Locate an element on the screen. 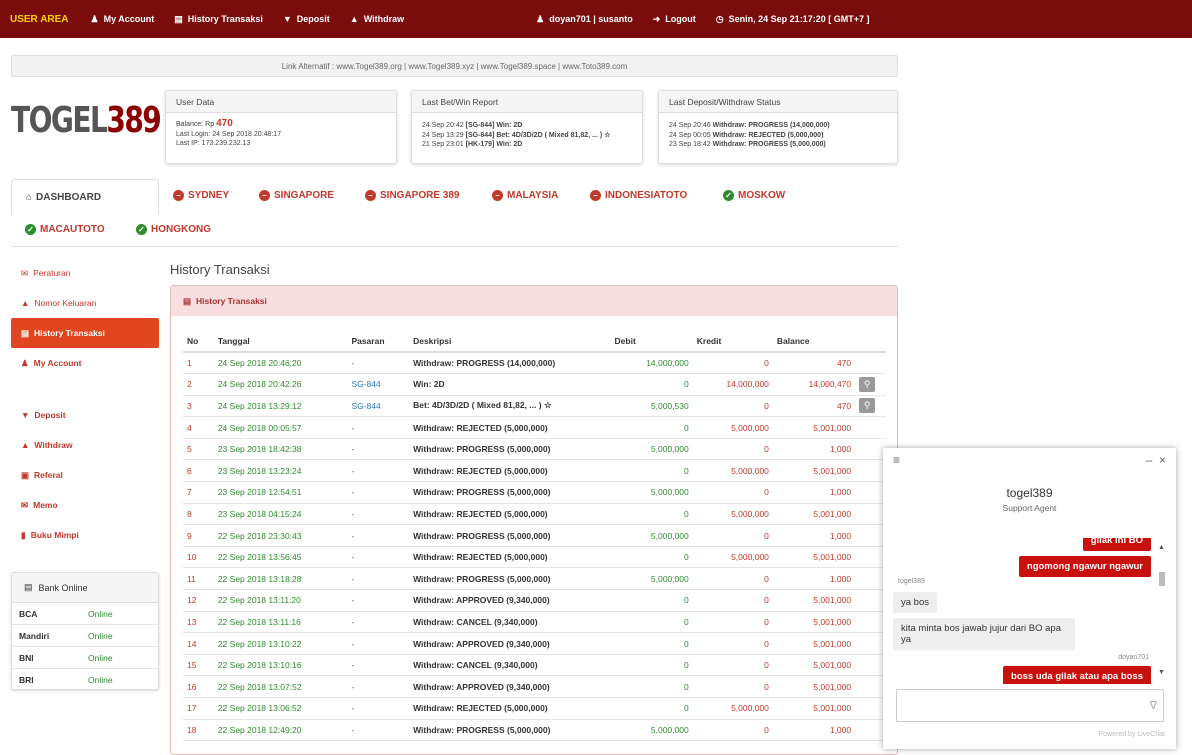 This screenshot has width=1192, height=755. nav-deposit: ▼ Deposit is located at coordinates (306, 19).